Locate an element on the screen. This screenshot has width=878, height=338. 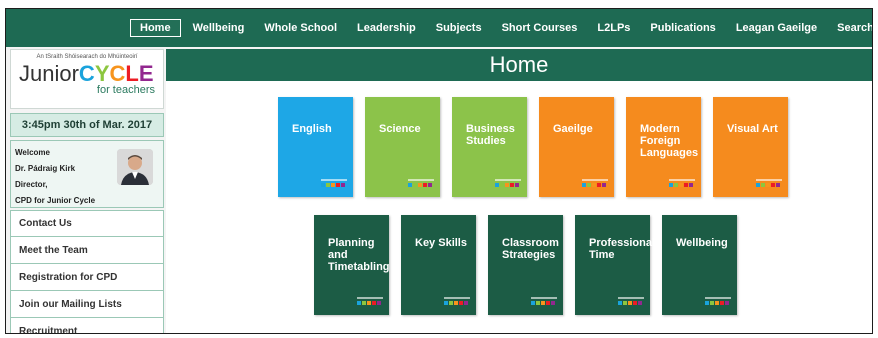
tile-wellbeing: Wellbeing is located at coordinates (699, 265).